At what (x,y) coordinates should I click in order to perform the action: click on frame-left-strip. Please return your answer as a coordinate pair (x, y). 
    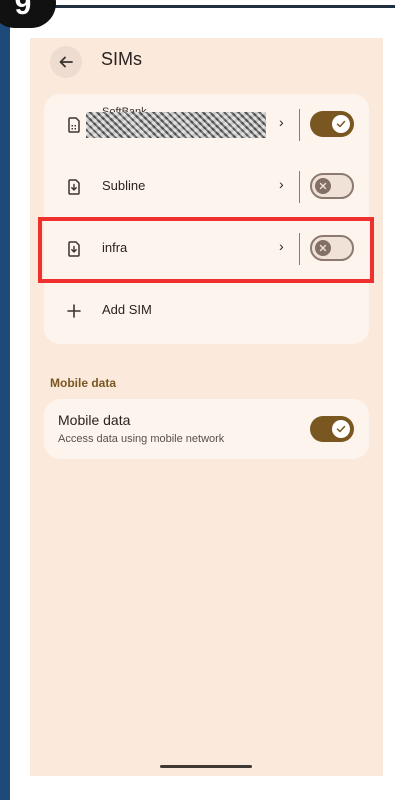
    Looking at the image, I should click on (20, 404).